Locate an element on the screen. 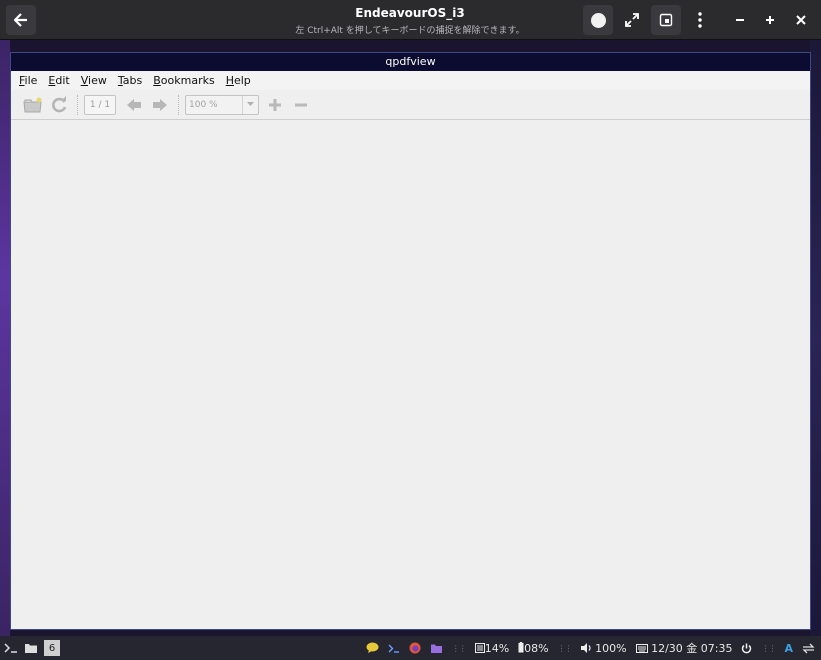 This screenshot has height=660, width=821. kebab-menu-icon is located at coordinates (700, 20).